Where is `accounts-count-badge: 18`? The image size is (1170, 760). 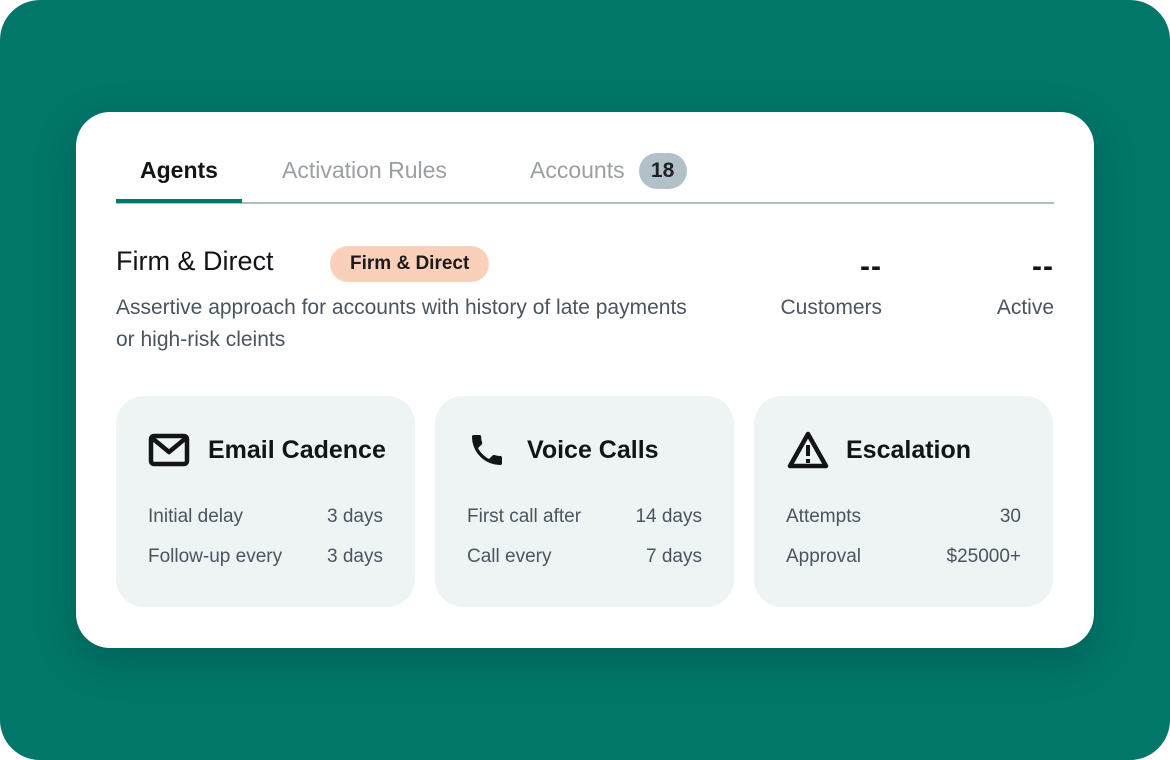
accounts-count-badge: 18 is located at coordinates (662, 171).